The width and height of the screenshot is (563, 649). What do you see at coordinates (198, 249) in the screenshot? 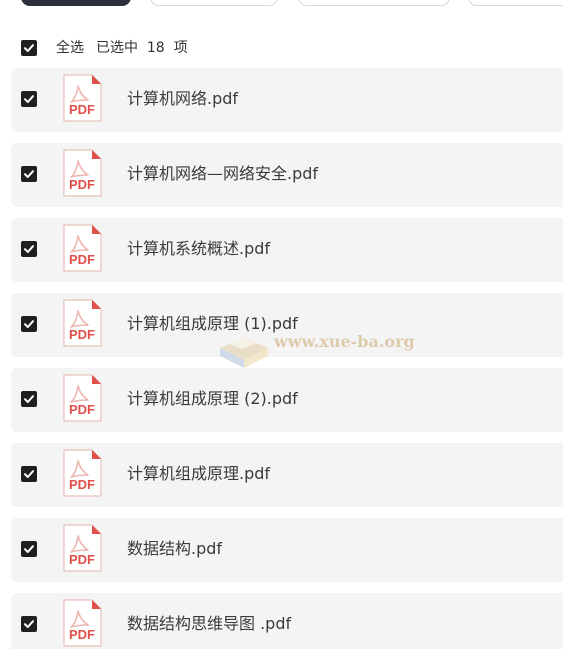
I see `file-name: 计算机系统概述.pdf` at bounding box center [198, 249].